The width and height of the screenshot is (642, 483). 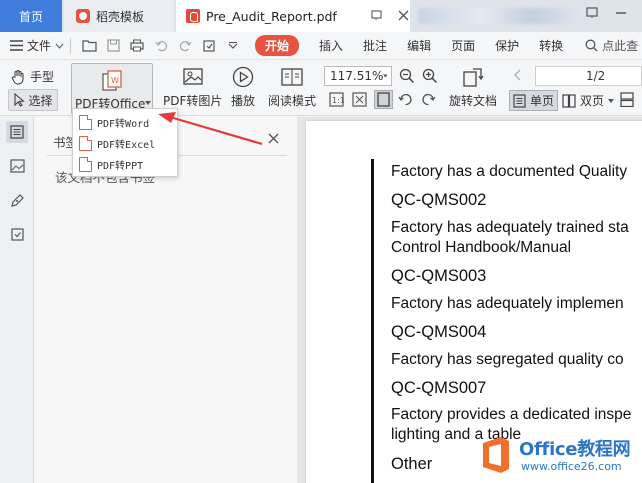 What do you see at coordinates (137, 46) in the screenshot?
I see `print-icon` at bounding box center [137, 46].